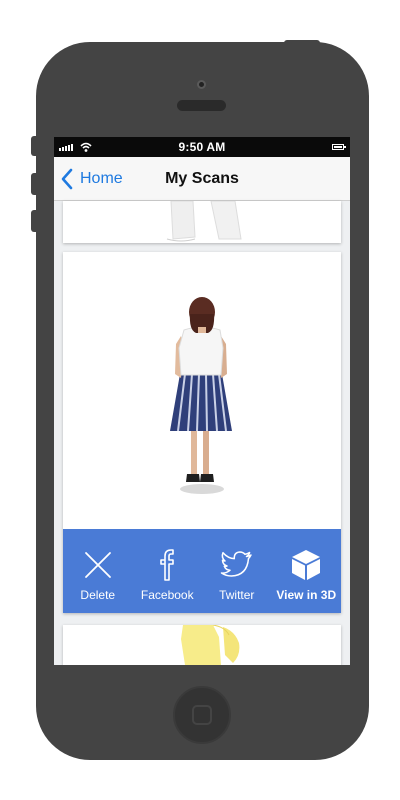 This screenshot has width=400, height=800. I want to click on page-title: My Scans, so click(202, 178).